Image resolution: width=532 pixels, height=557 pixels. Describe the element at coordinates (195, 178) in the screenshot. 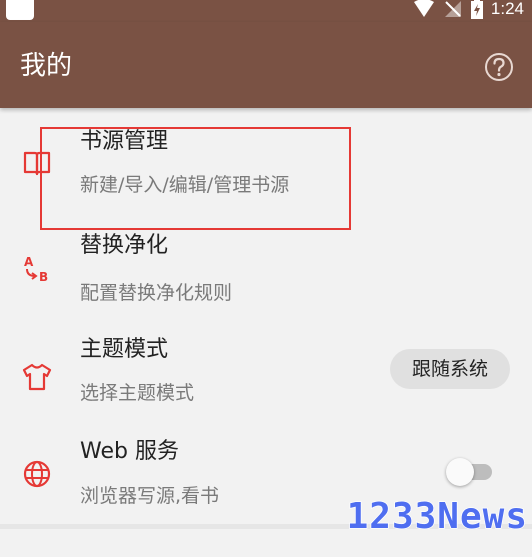

I see `highlight-annotation` at that location.